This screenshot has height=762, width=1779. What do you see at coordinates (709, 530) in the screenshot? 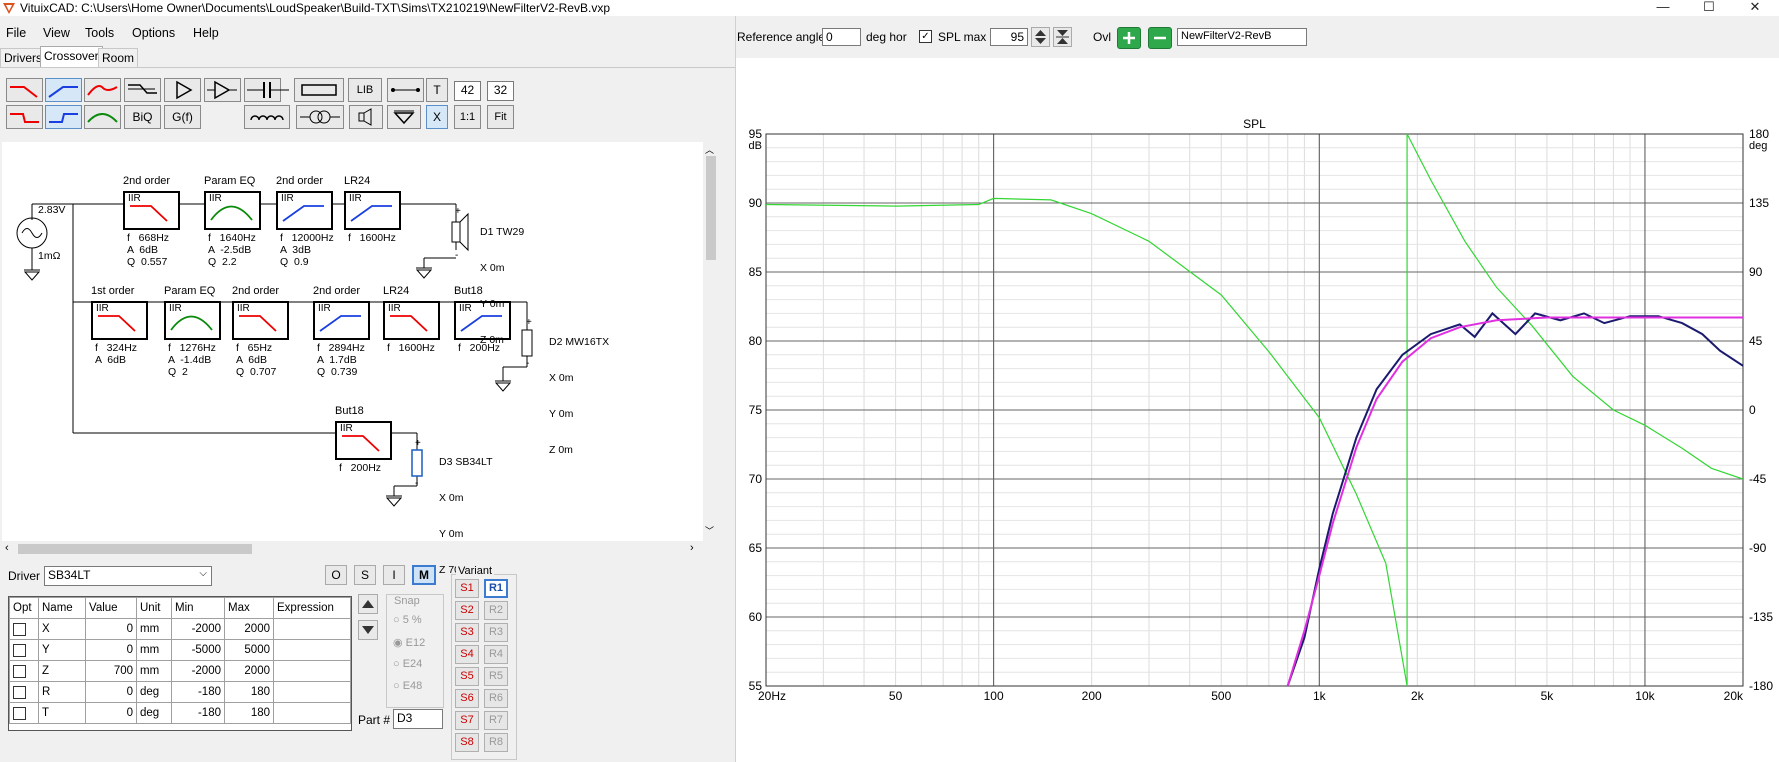
I see `scroll-down-icon: ﹀` at bounding box center [709, 530].